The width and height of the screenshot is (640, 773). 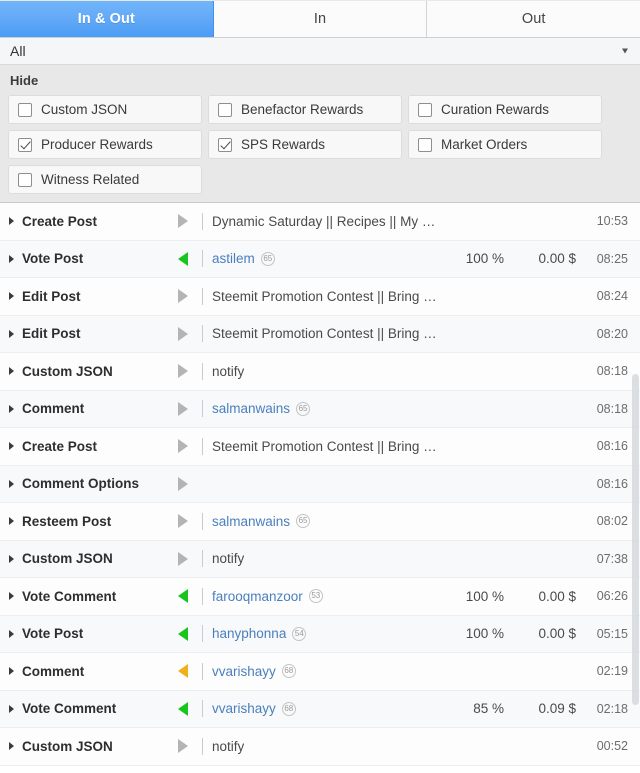 What do you see at coordinates (228, 371) in the screenshot?
I see `post-title: notify` at bounding box center [228, 371].